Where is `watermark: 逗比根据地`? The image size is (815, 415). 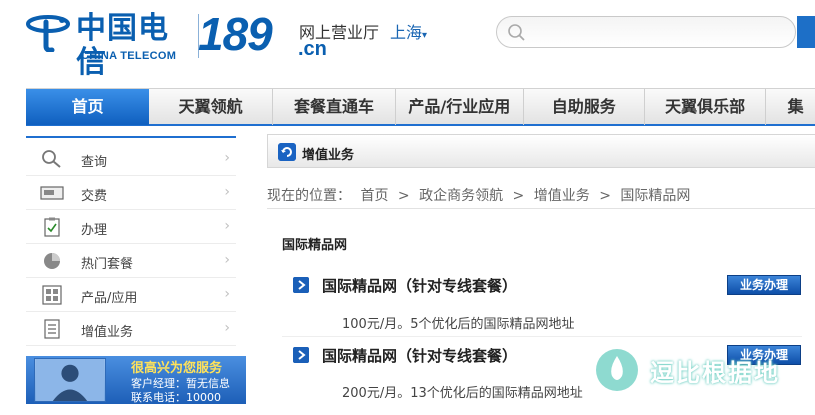
watermark: 逗比根据地 is located at coordinates (694, 369).